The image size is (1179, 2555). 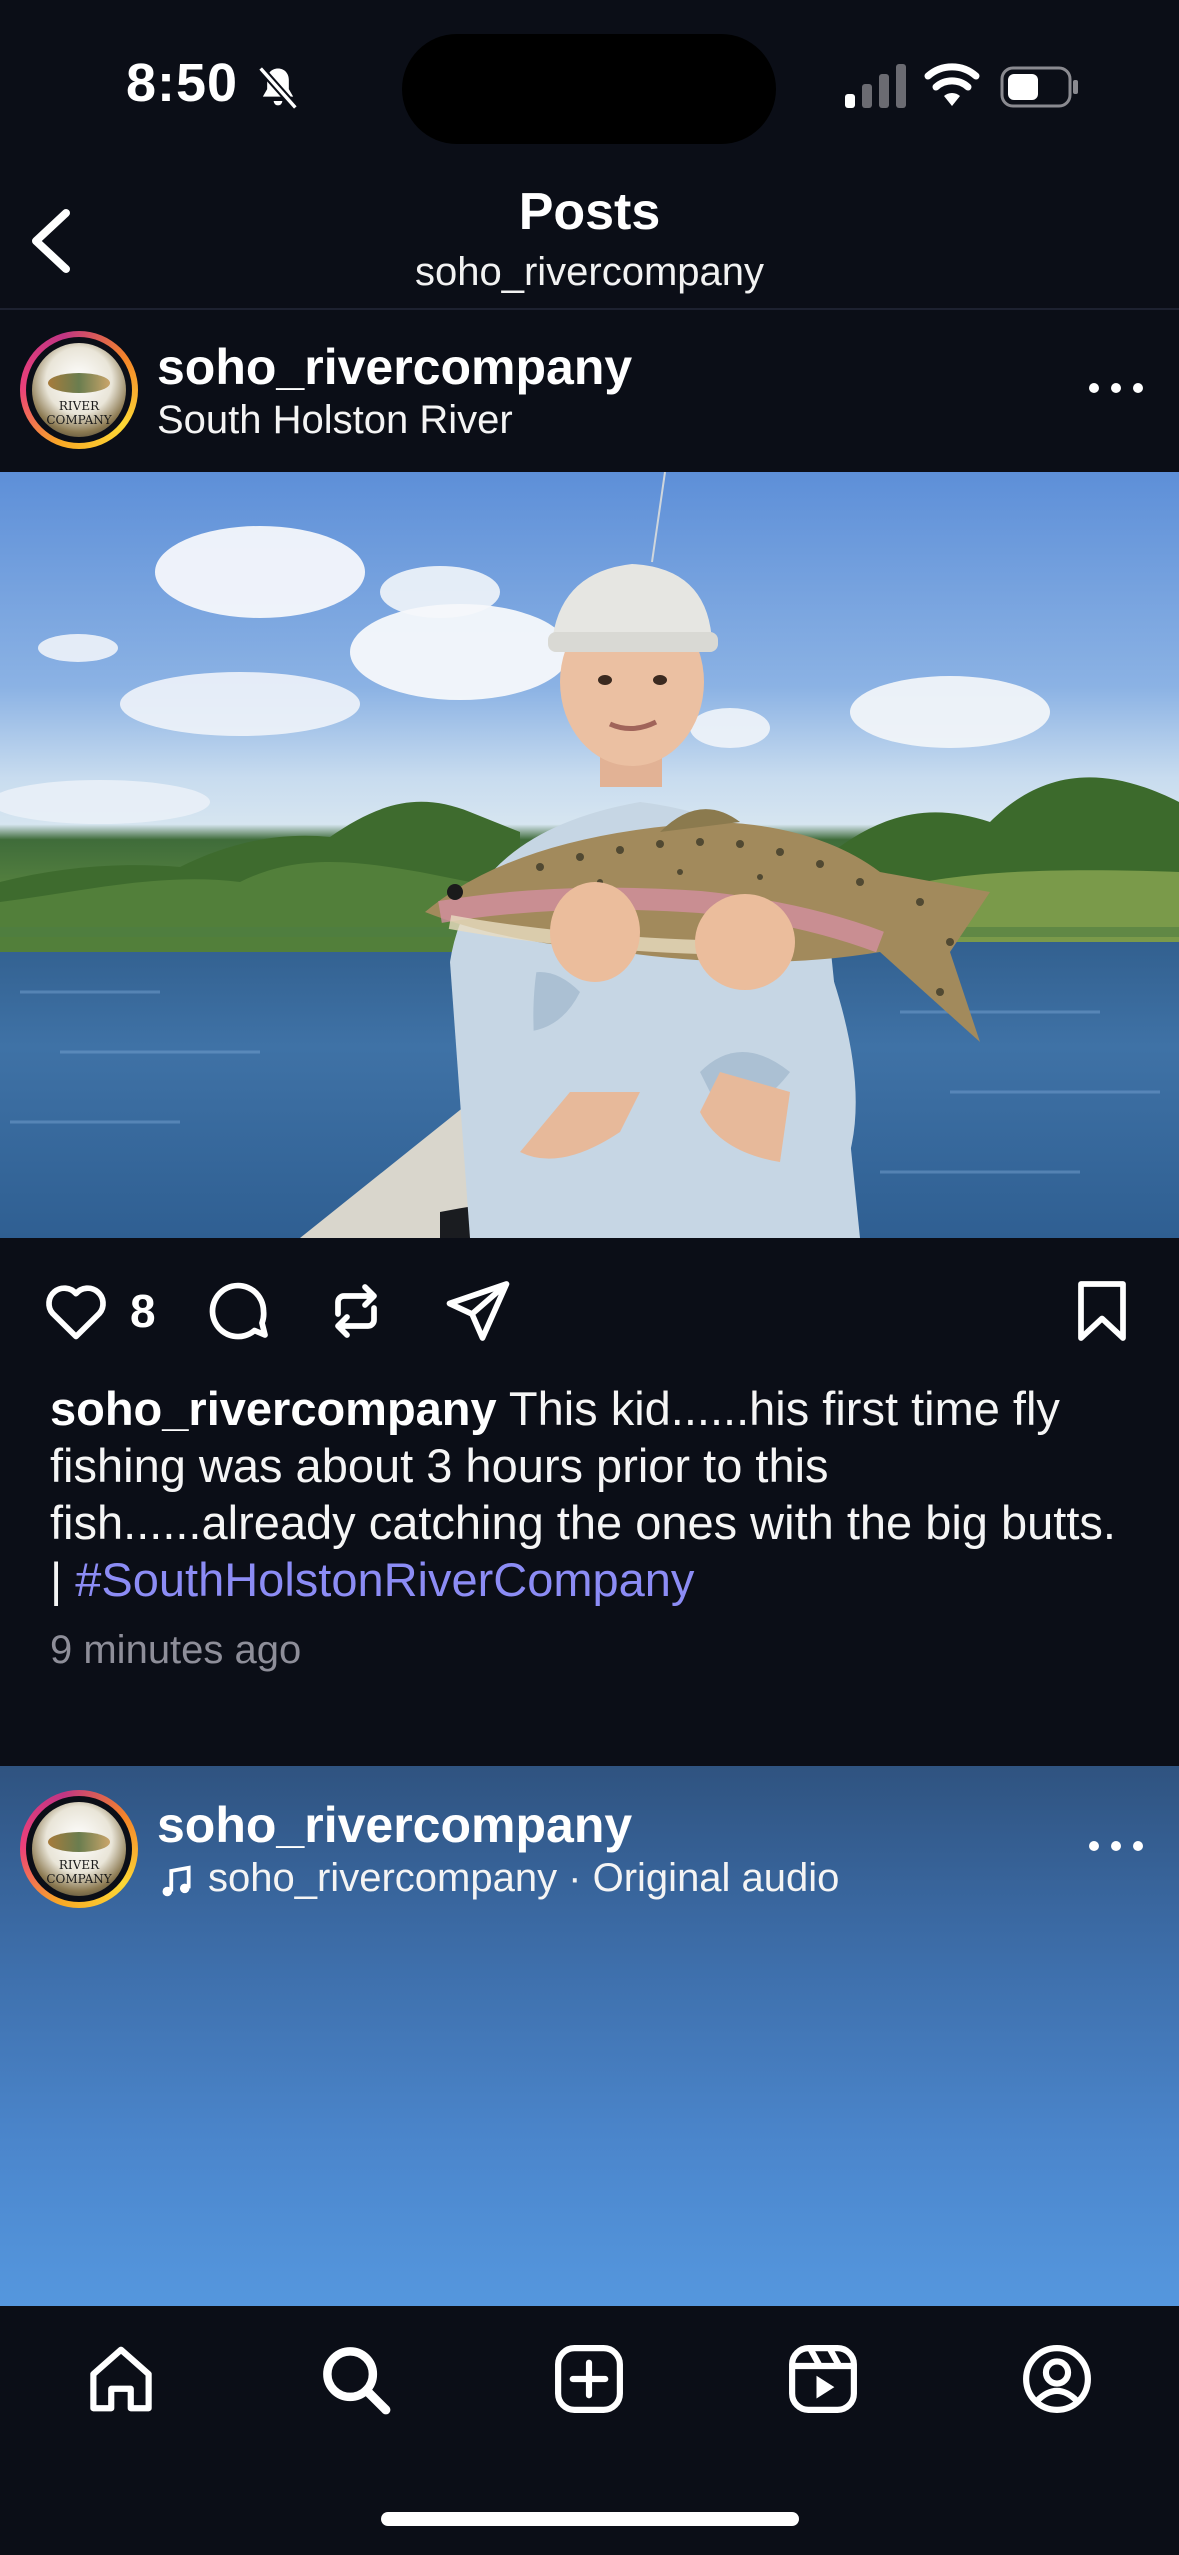 I want to click on header-divider, so click(x=589, y=309).